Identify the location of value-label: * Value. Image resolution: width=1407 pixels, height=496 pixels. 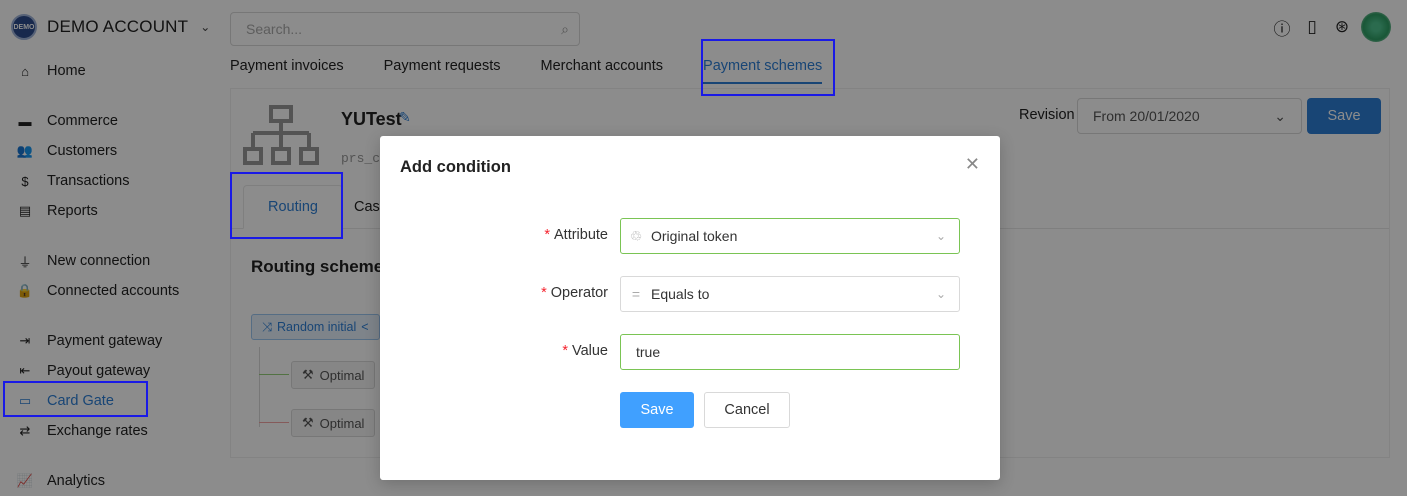
(585, 351).